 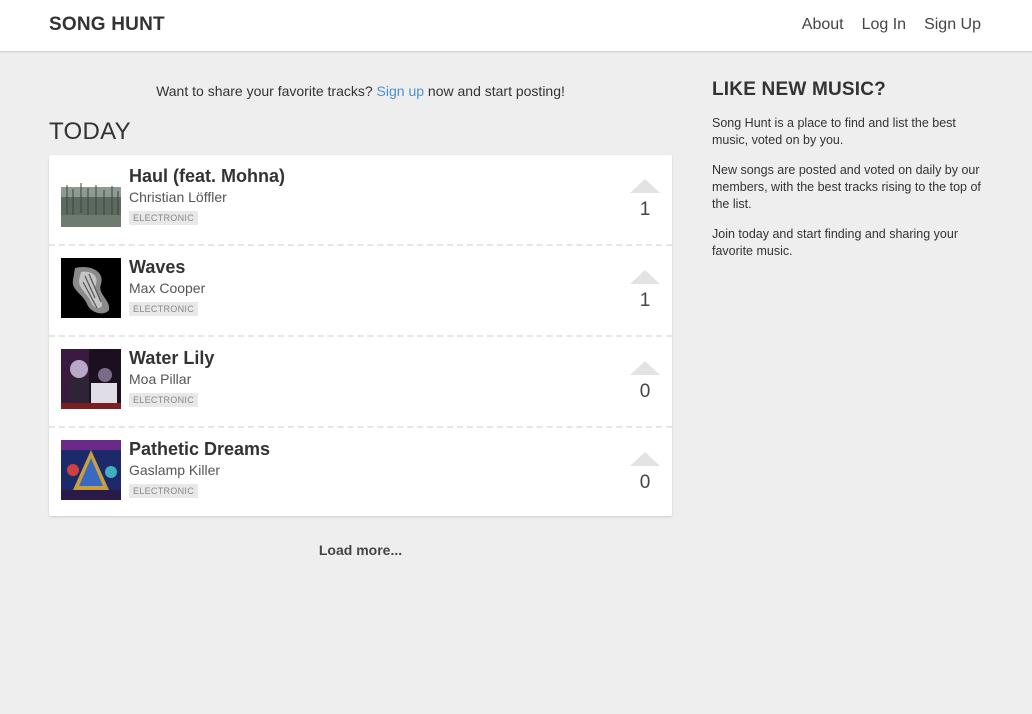 I want to click on section-title: TODAY, so click(x=90, y=131).